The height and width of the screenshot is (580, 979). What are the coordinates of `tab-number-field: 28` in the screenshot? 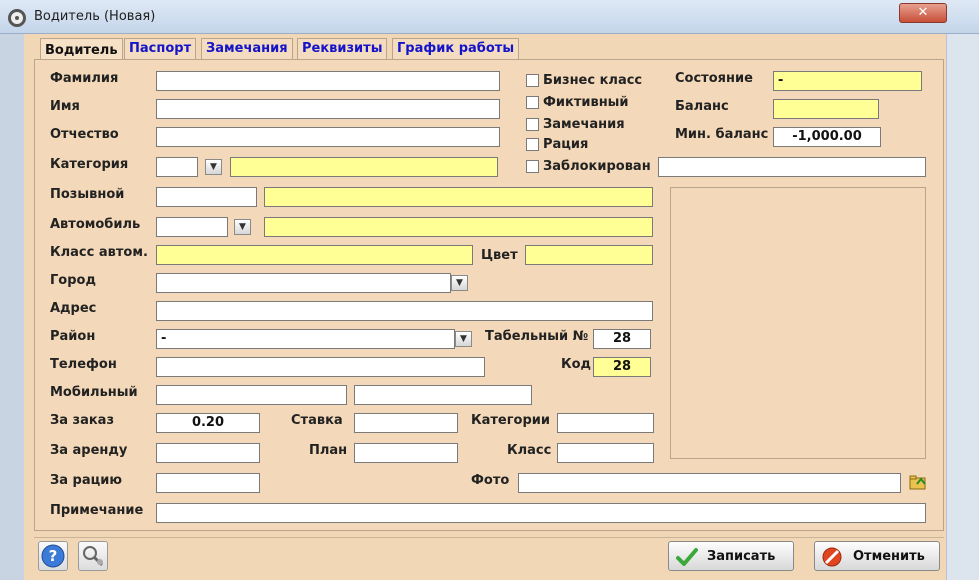 It's located at (622, 339).